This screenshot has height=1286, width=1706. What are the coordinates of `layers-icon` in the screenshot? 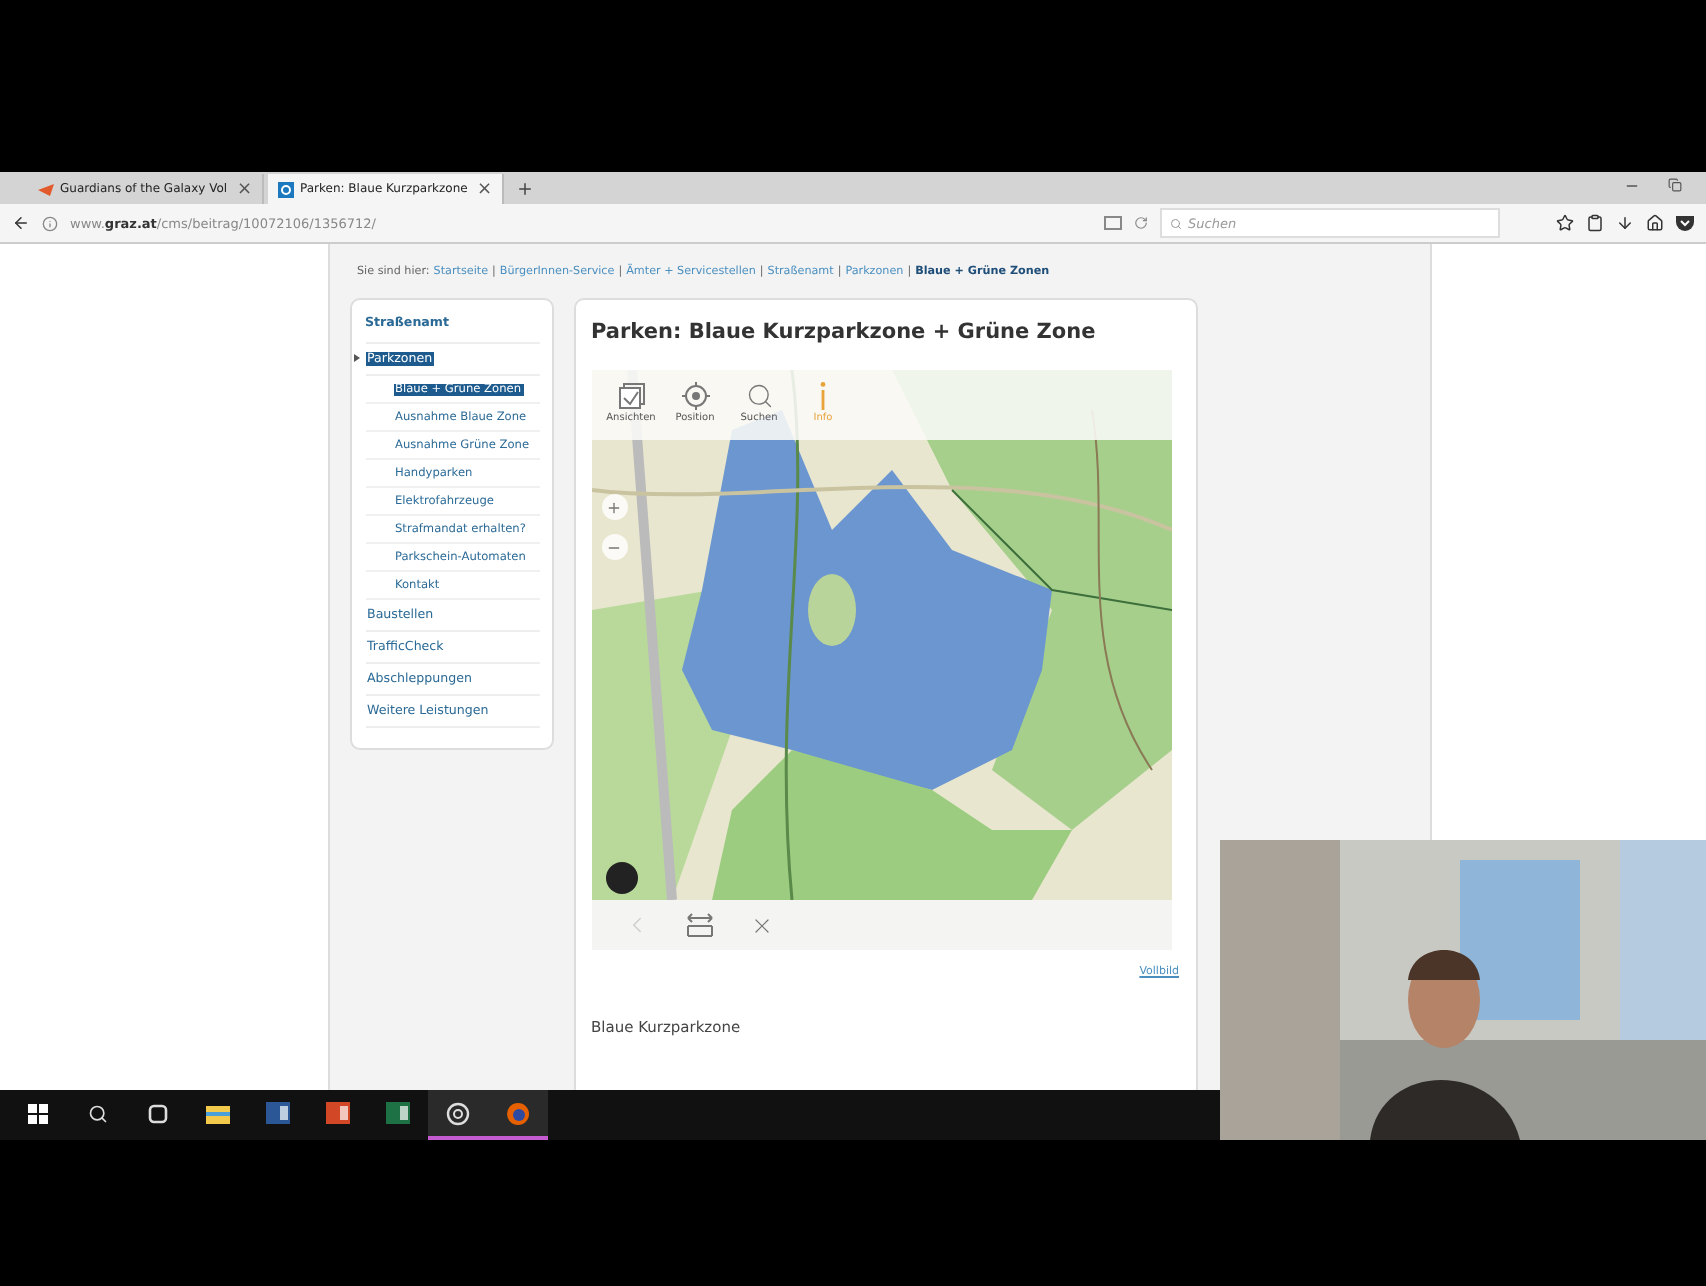 It's located at (631, 396).